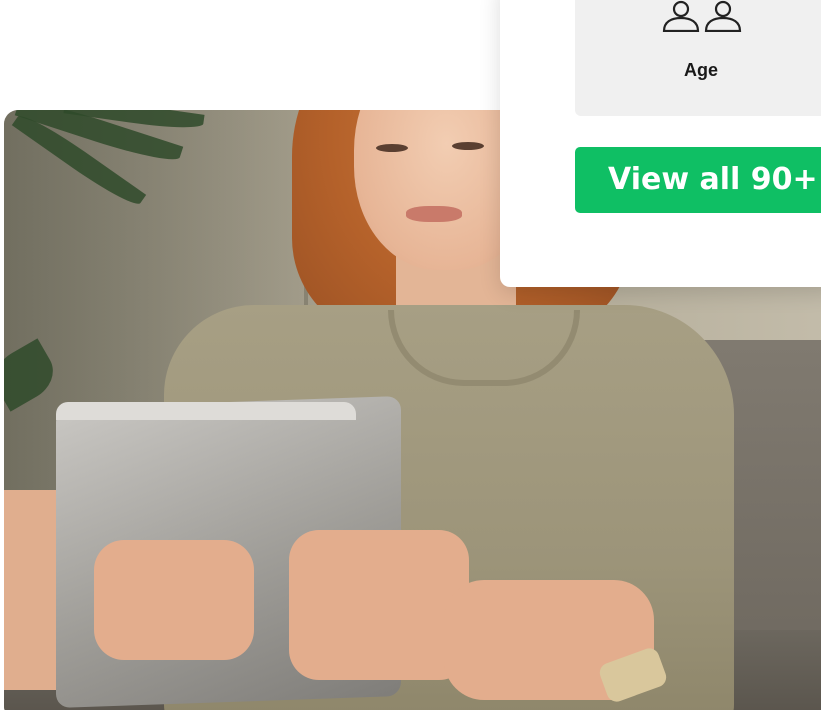  Describe the element at coordinates (700, 70) in the screenshot. I see `tile-label: Age` at that location.